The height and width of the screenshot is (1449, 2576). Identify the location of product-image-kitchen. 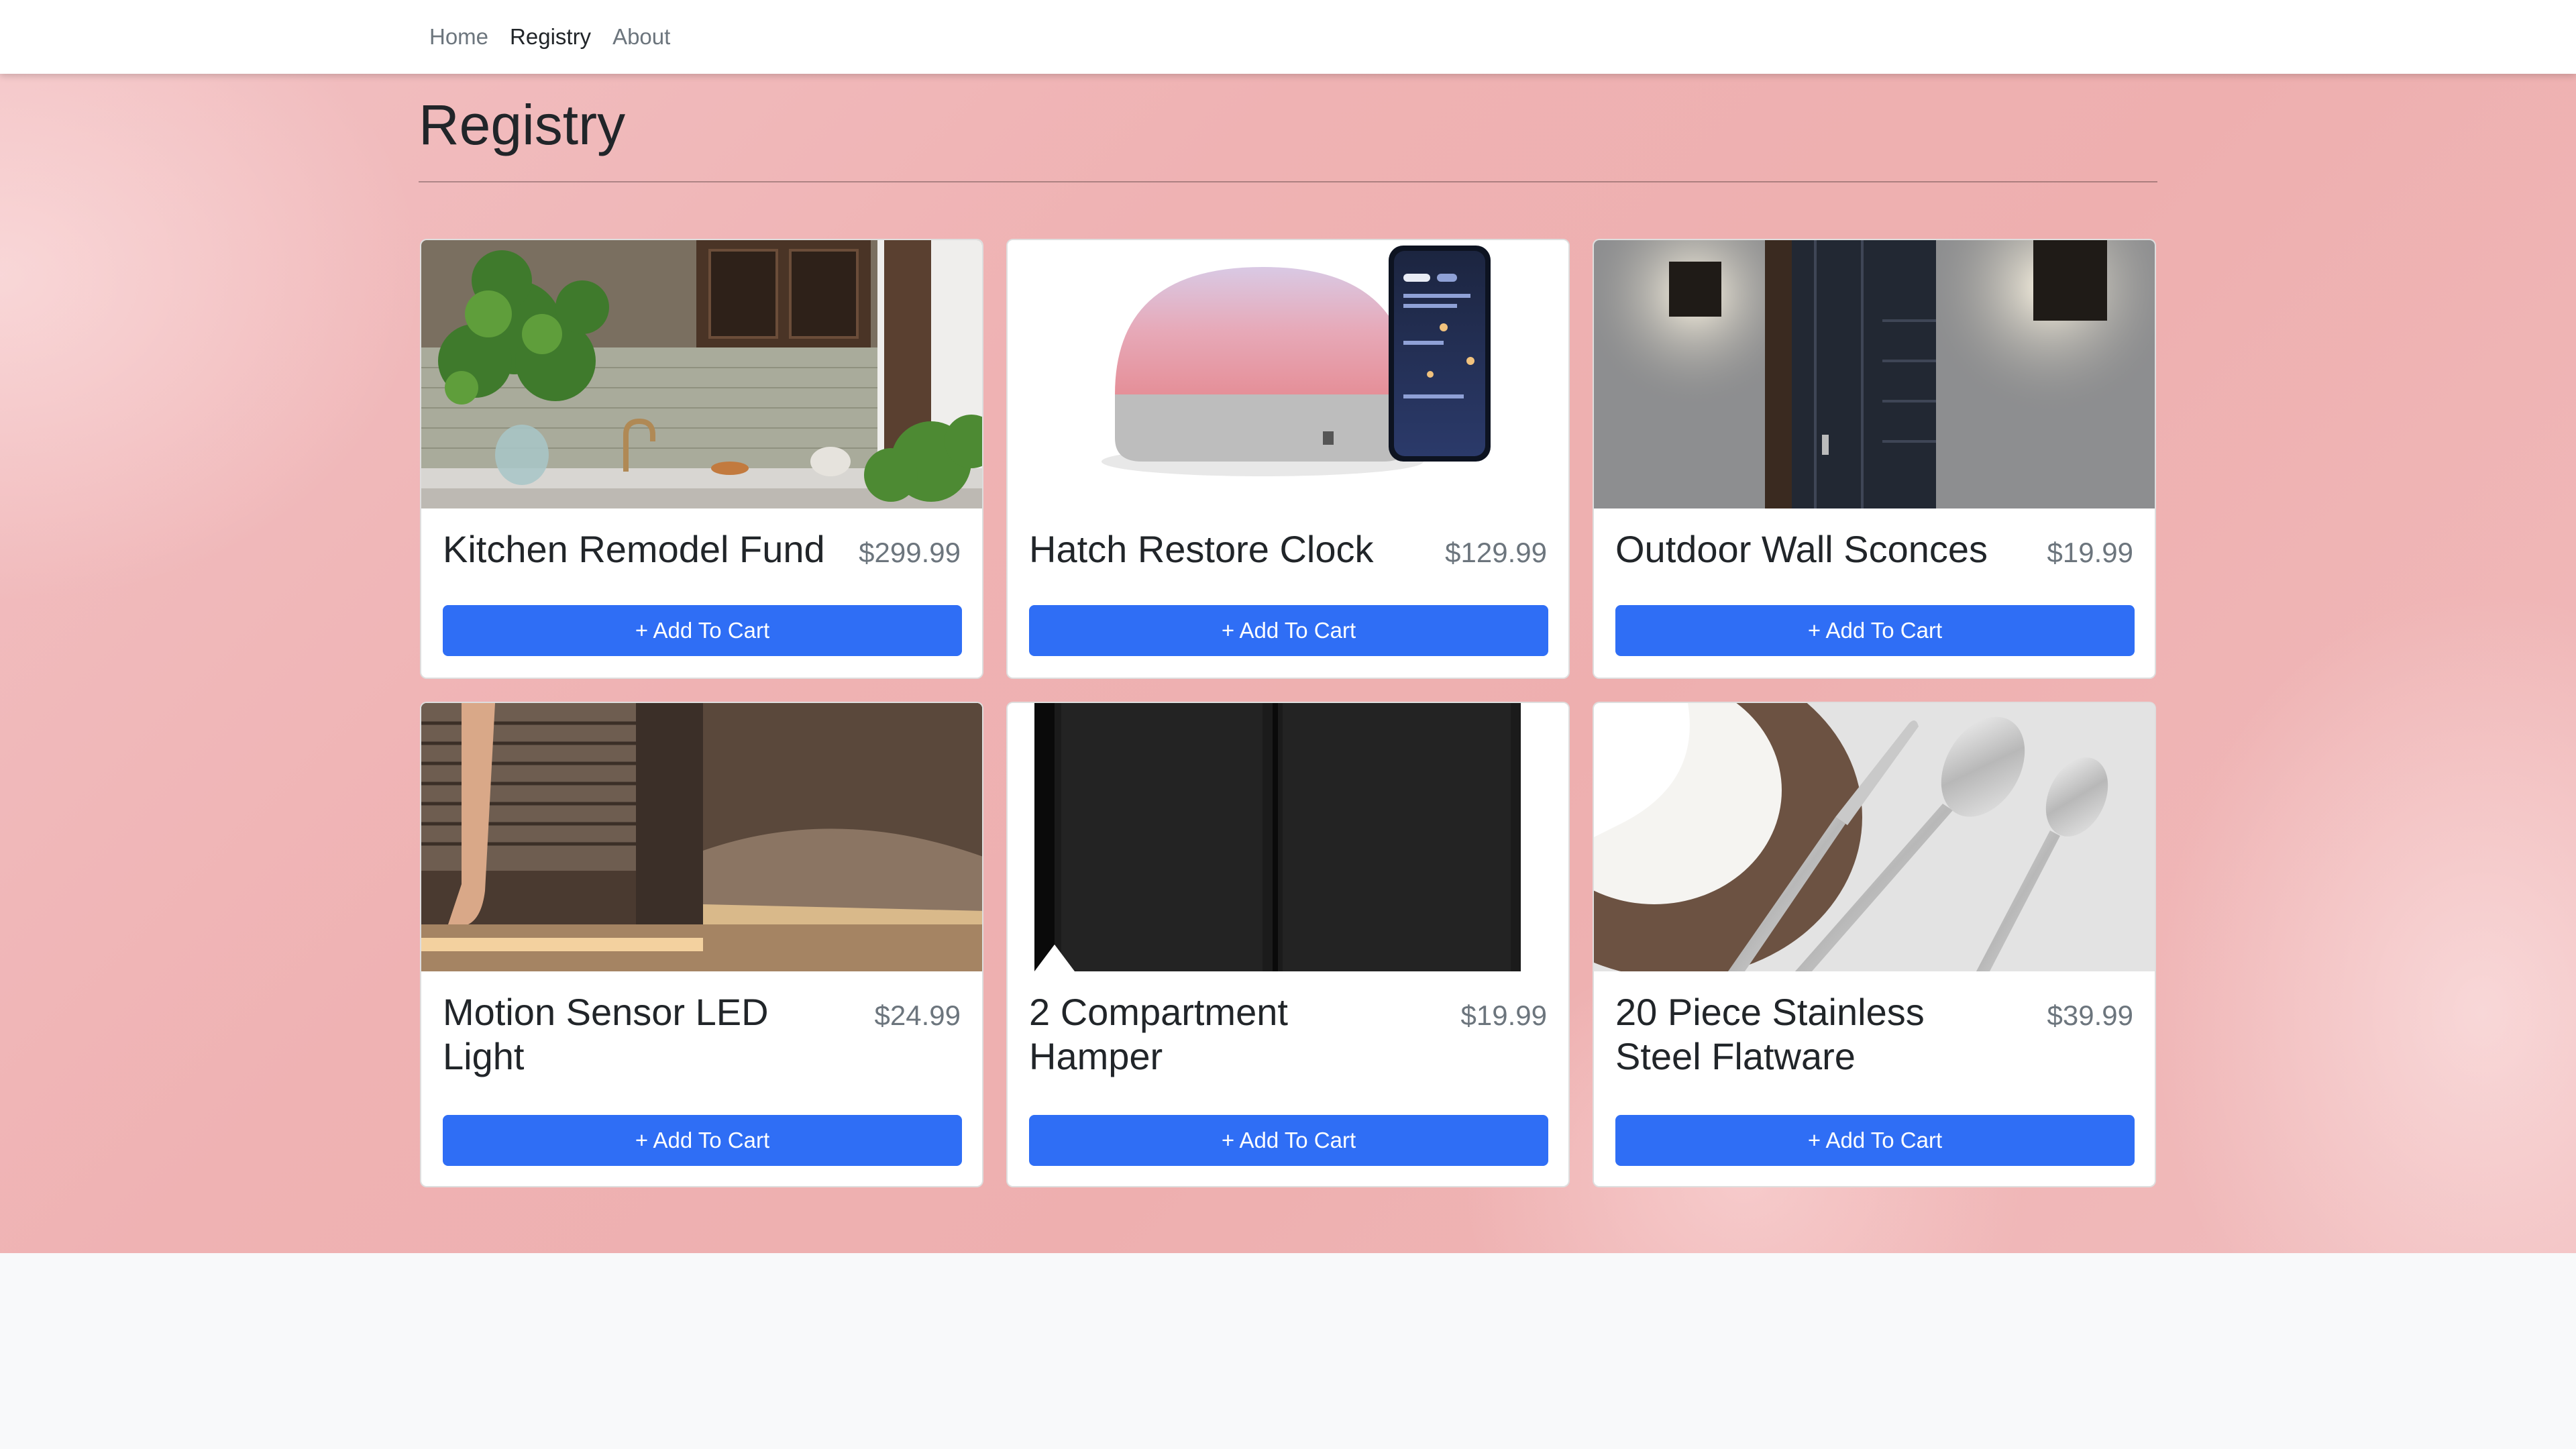
(701, 374).